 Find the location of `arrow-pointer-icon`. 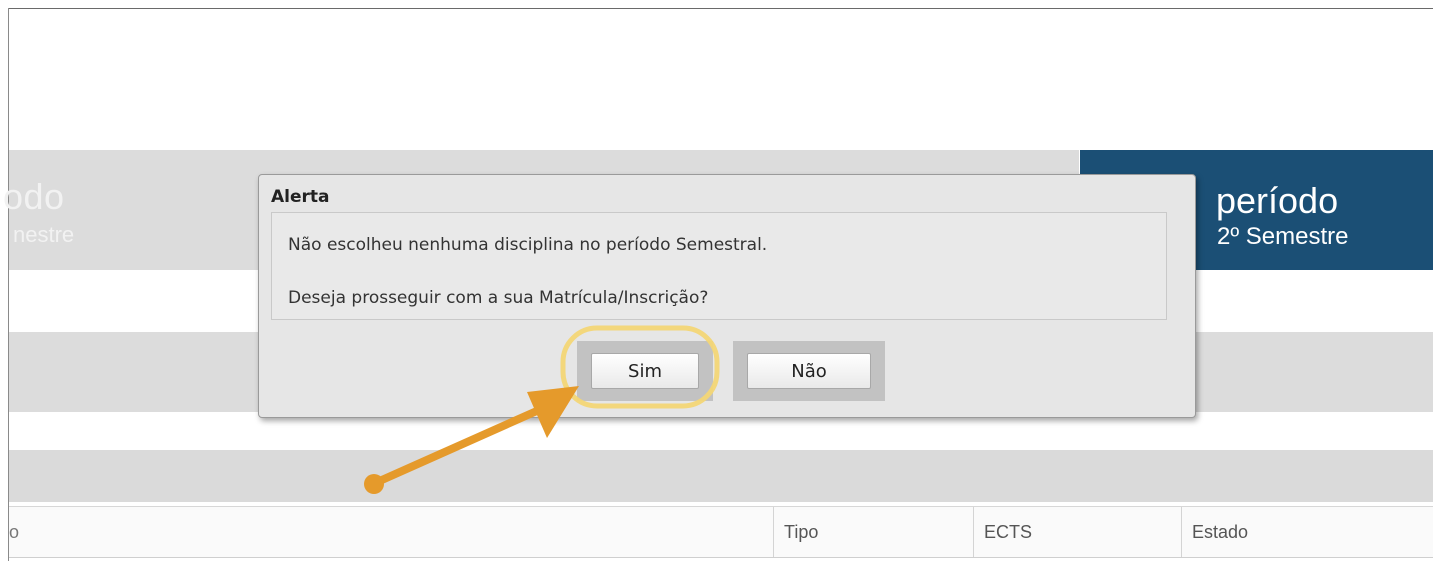

arrow-pointer-icon is located at coordinates (471, 440).